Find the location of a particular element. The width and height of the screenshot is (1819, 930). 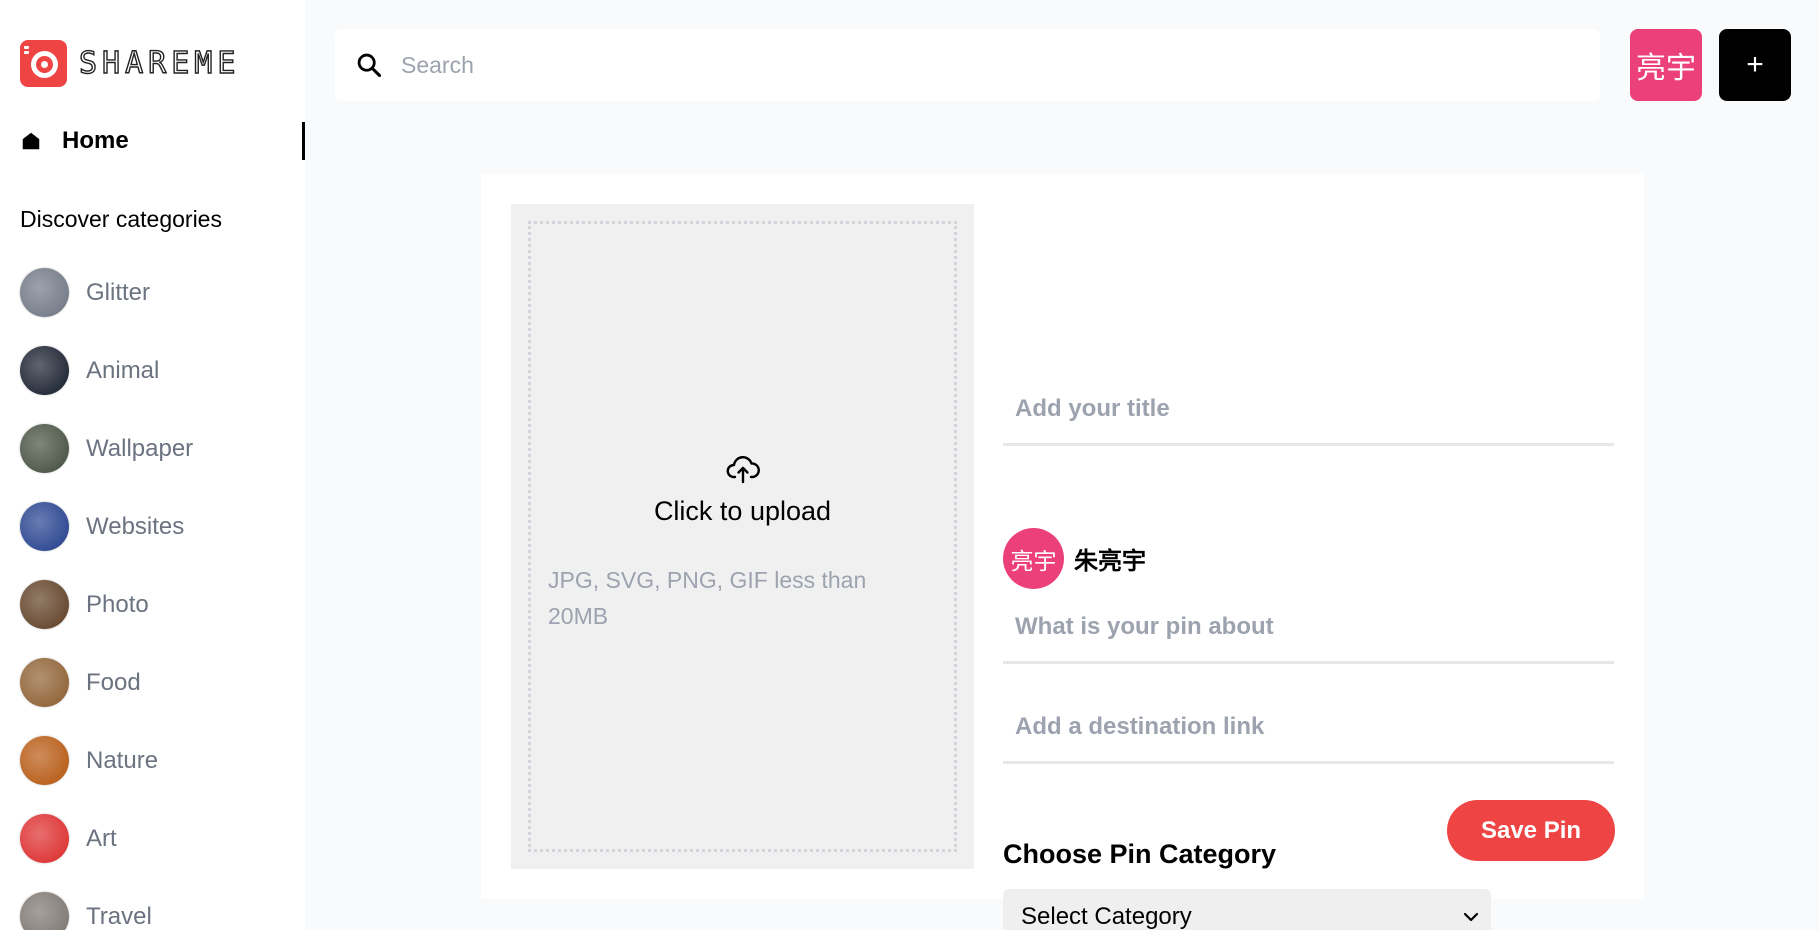

sidebar-item-label: Home is located at coordinates (95, 140).